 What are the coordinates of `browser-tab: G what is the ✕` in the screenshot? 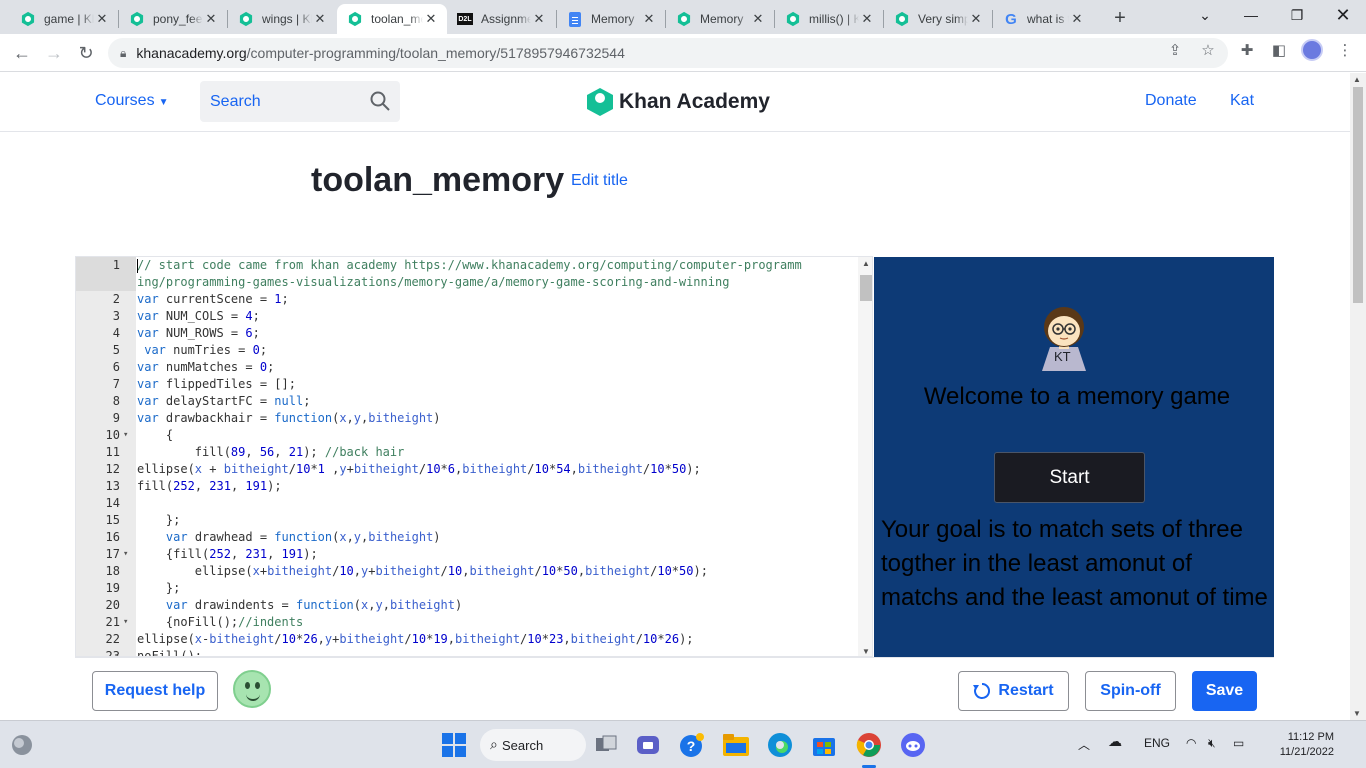 It's located at (1043, 19).